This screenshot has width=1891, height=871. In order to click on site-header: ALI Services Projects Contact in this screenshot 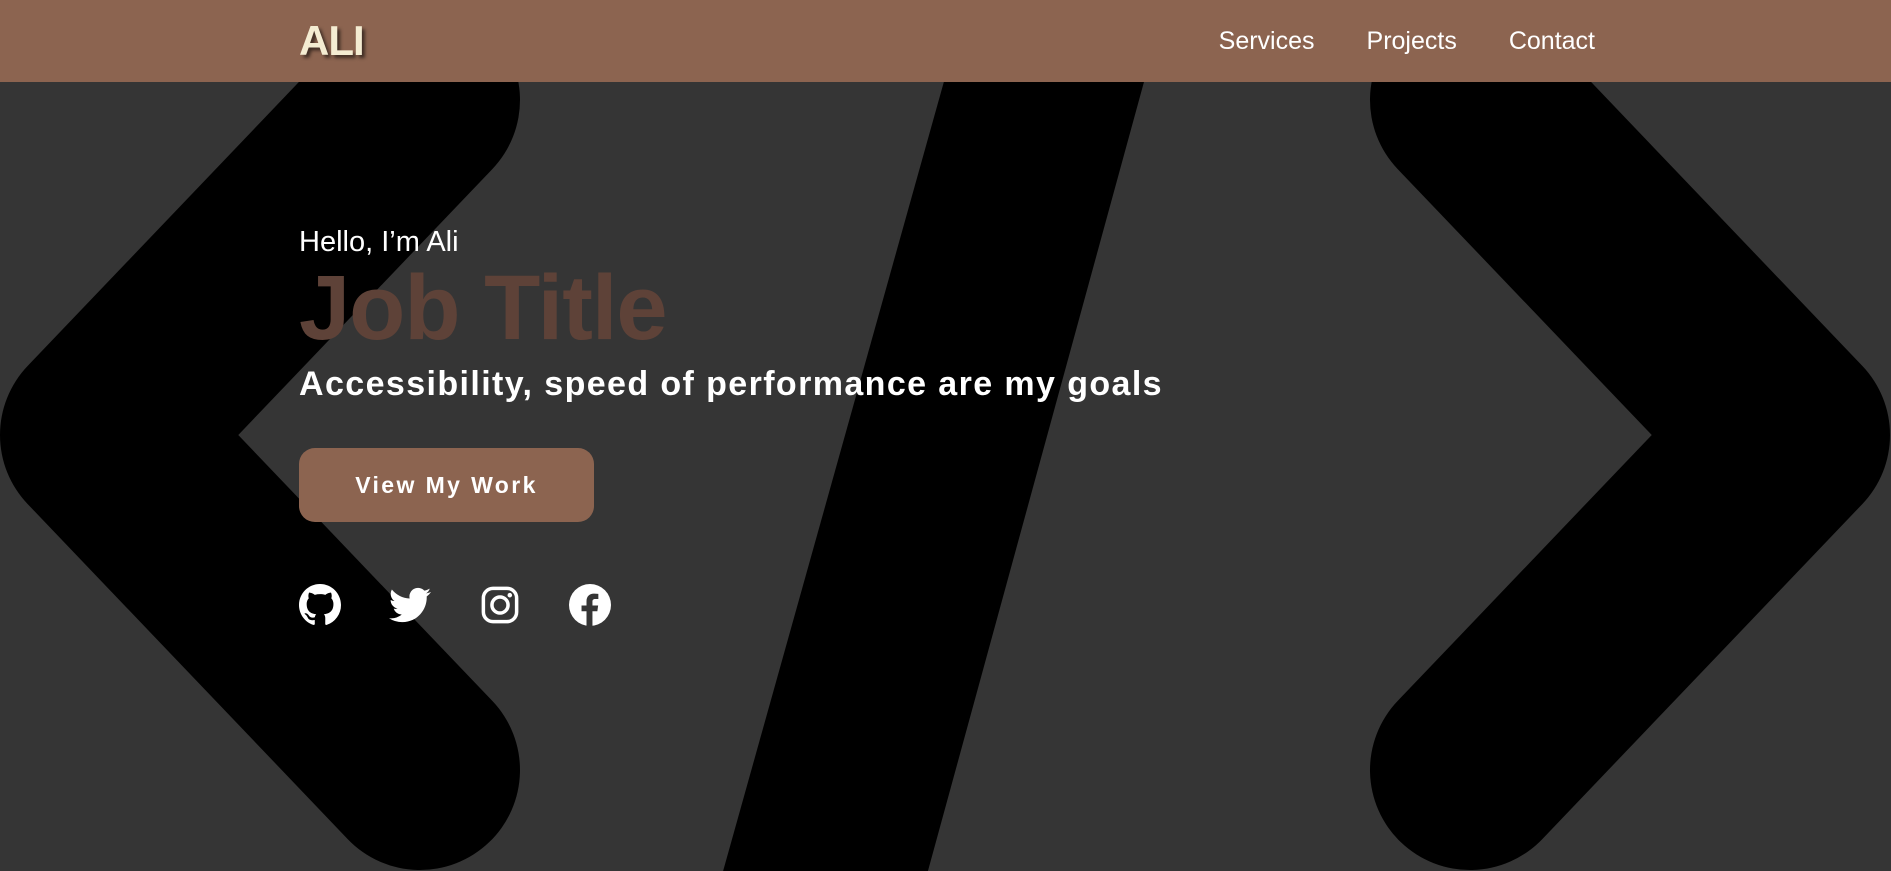, I will do `click(945, 41)`.